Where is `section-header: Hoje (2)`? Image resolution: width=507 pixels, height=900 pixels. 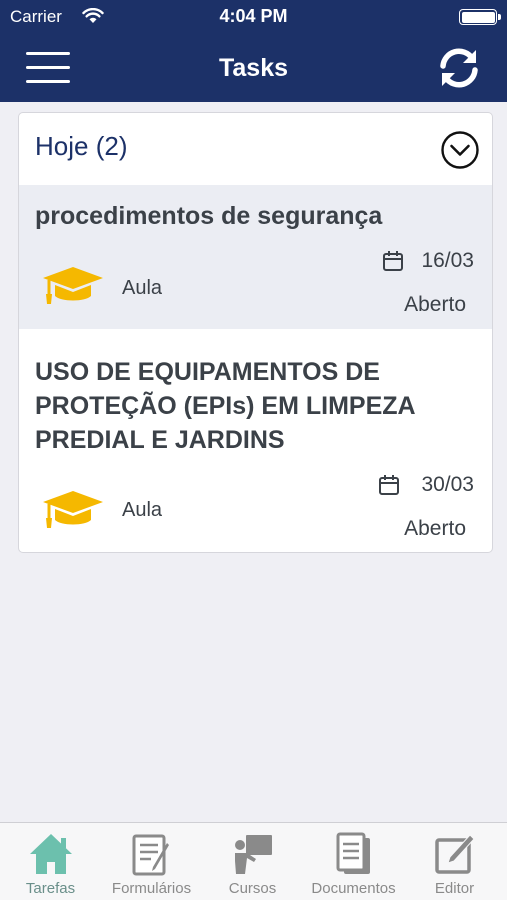
section-header: Hoje (2) is located at coordinates (255, 149).